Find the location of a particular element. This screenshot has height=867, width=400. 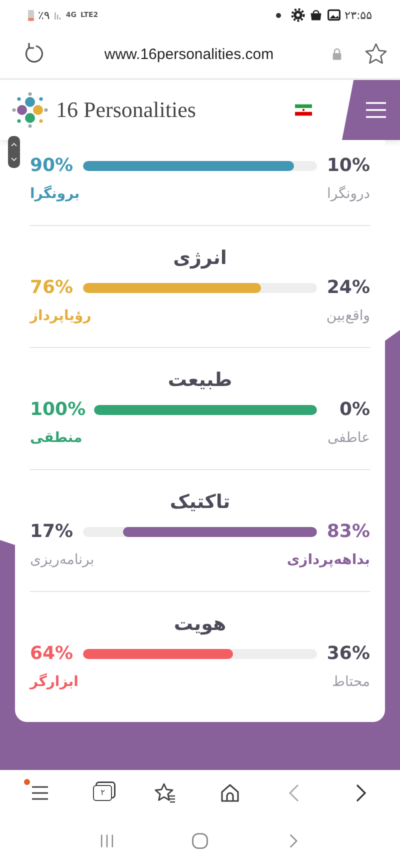

trait-title: انرژی is located at coordinates (200, 258).